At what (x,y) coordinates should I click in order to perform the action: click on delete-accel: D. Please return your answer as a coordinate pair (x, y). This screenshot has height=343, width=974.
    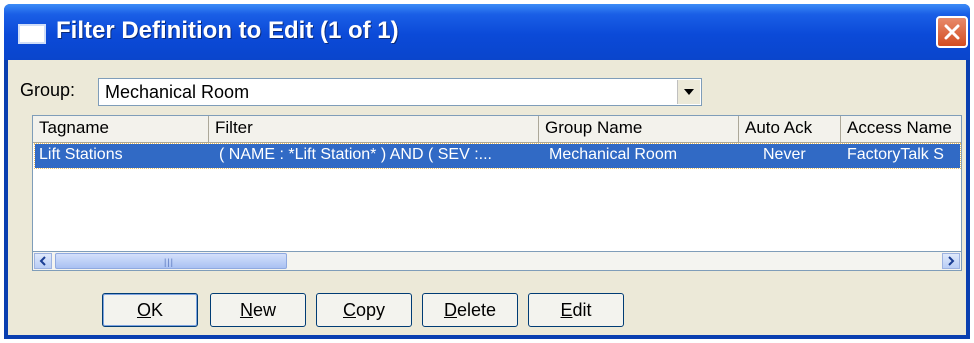
    Looking at the image, I should click on (450, 309).